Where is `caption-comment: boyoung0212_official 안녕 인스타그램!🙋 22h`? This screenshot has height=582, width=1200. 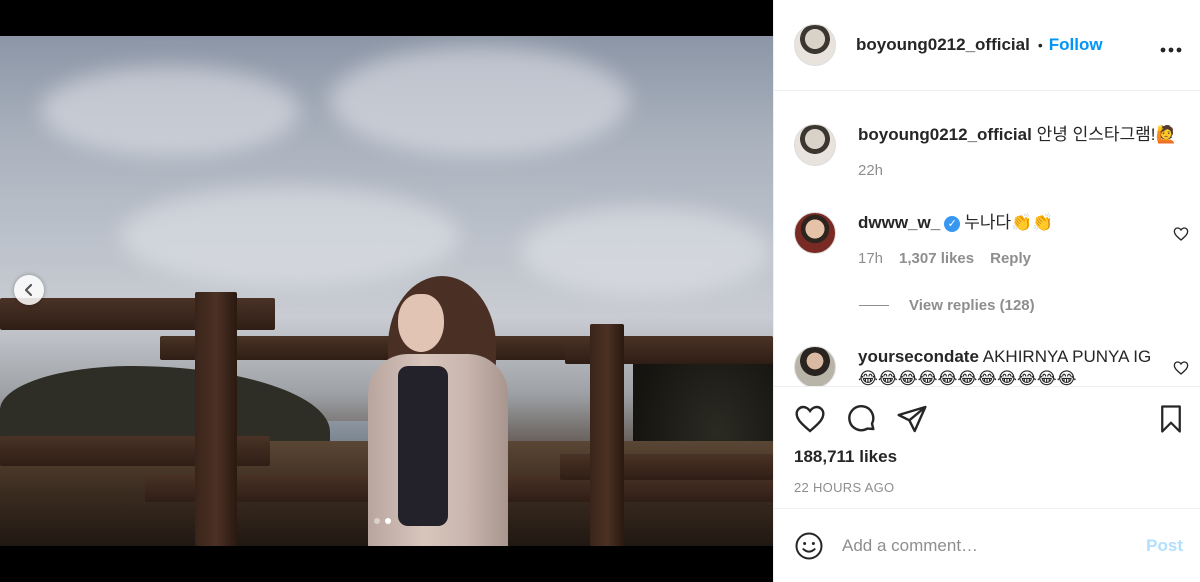
caption-comment: boyoung0212_official 안녕 인스타그램!🙋 22h is located at coordinates (991, 151).